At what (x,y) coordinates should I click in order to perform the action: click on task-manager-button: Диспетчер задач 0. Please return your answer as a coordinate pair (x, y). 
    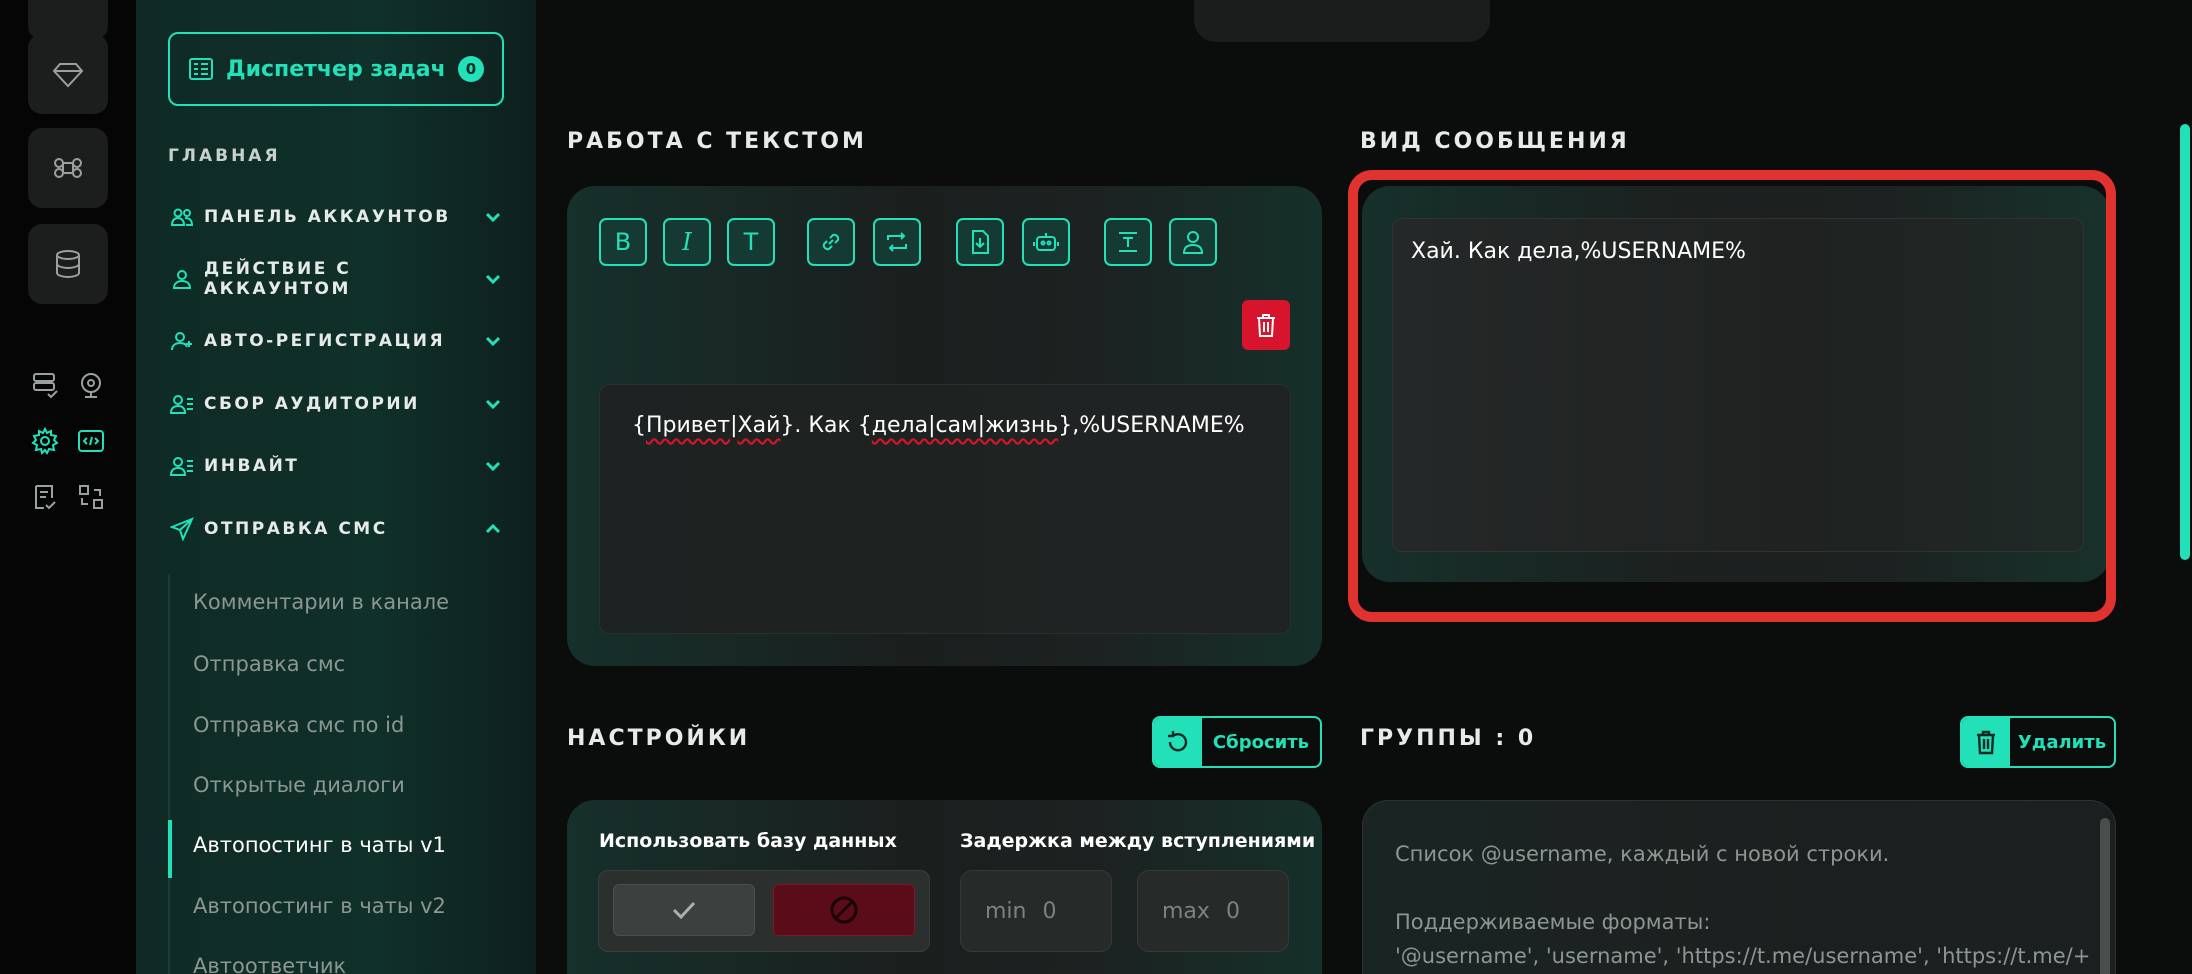
    Looking at the image, I should click on (336, 69).